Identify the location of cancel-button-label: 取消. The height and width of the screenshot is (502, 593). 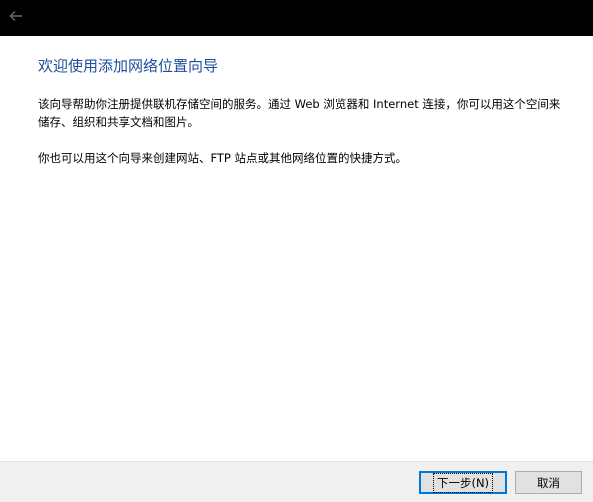
(548, 482).